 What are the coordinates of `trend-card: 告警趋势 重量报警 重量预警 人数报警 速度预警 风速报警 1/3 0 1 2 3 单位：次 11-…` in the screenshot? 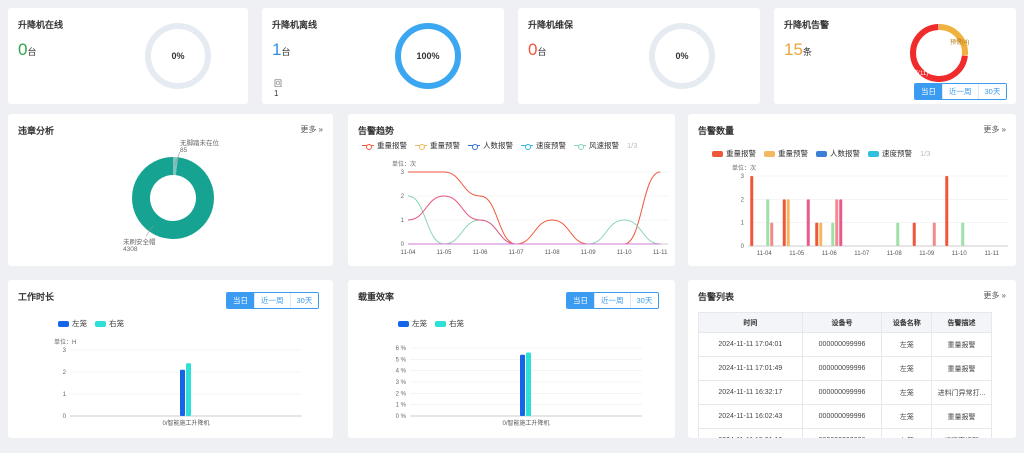 It's located at (511, 190).